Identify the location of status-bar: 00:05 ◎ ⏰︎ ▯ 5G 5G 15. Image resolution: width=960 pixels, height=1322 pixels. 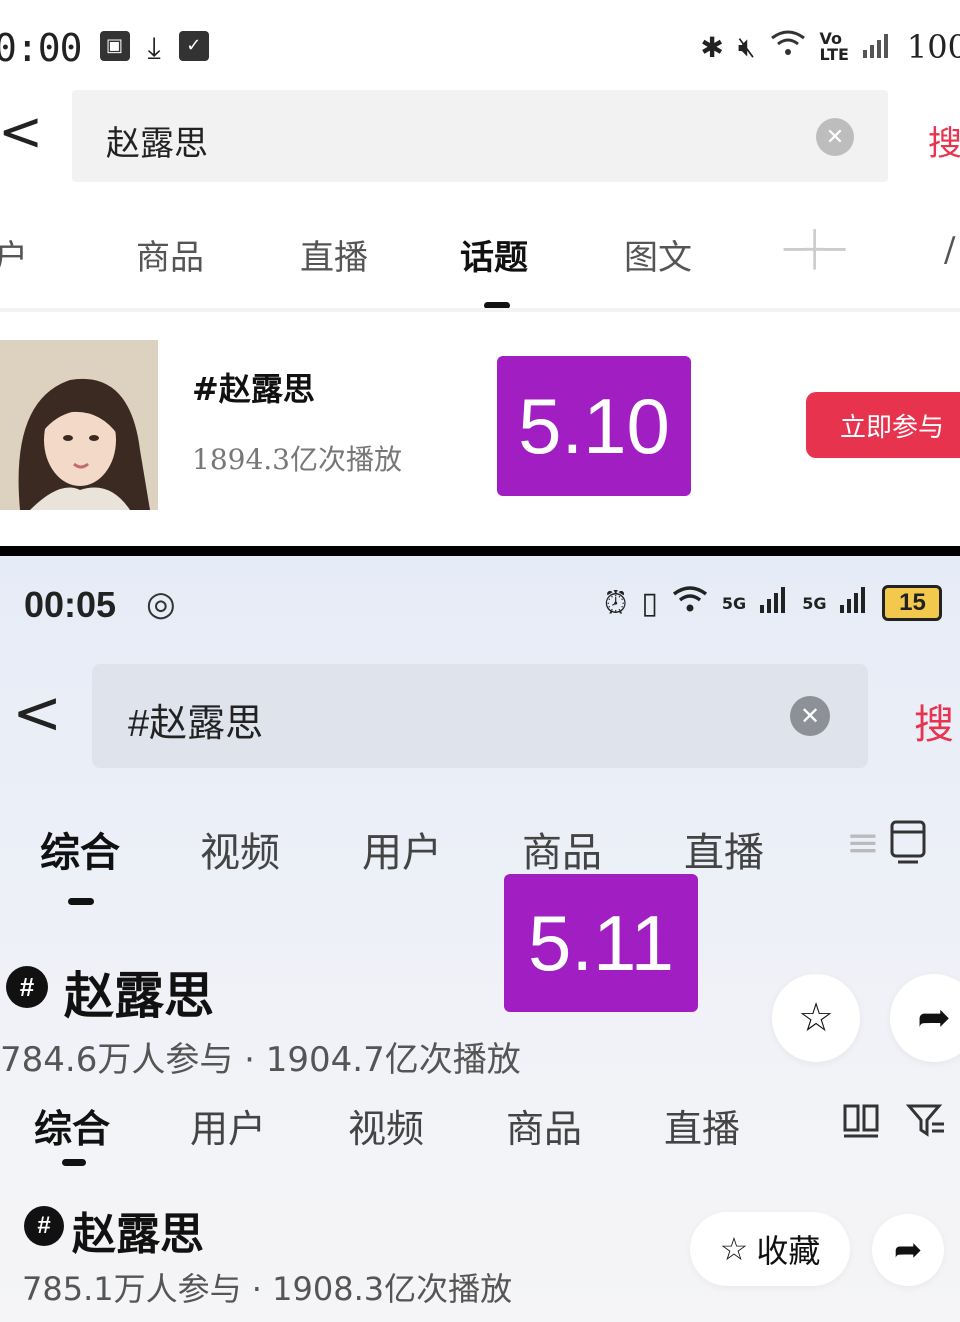
(480, 606).